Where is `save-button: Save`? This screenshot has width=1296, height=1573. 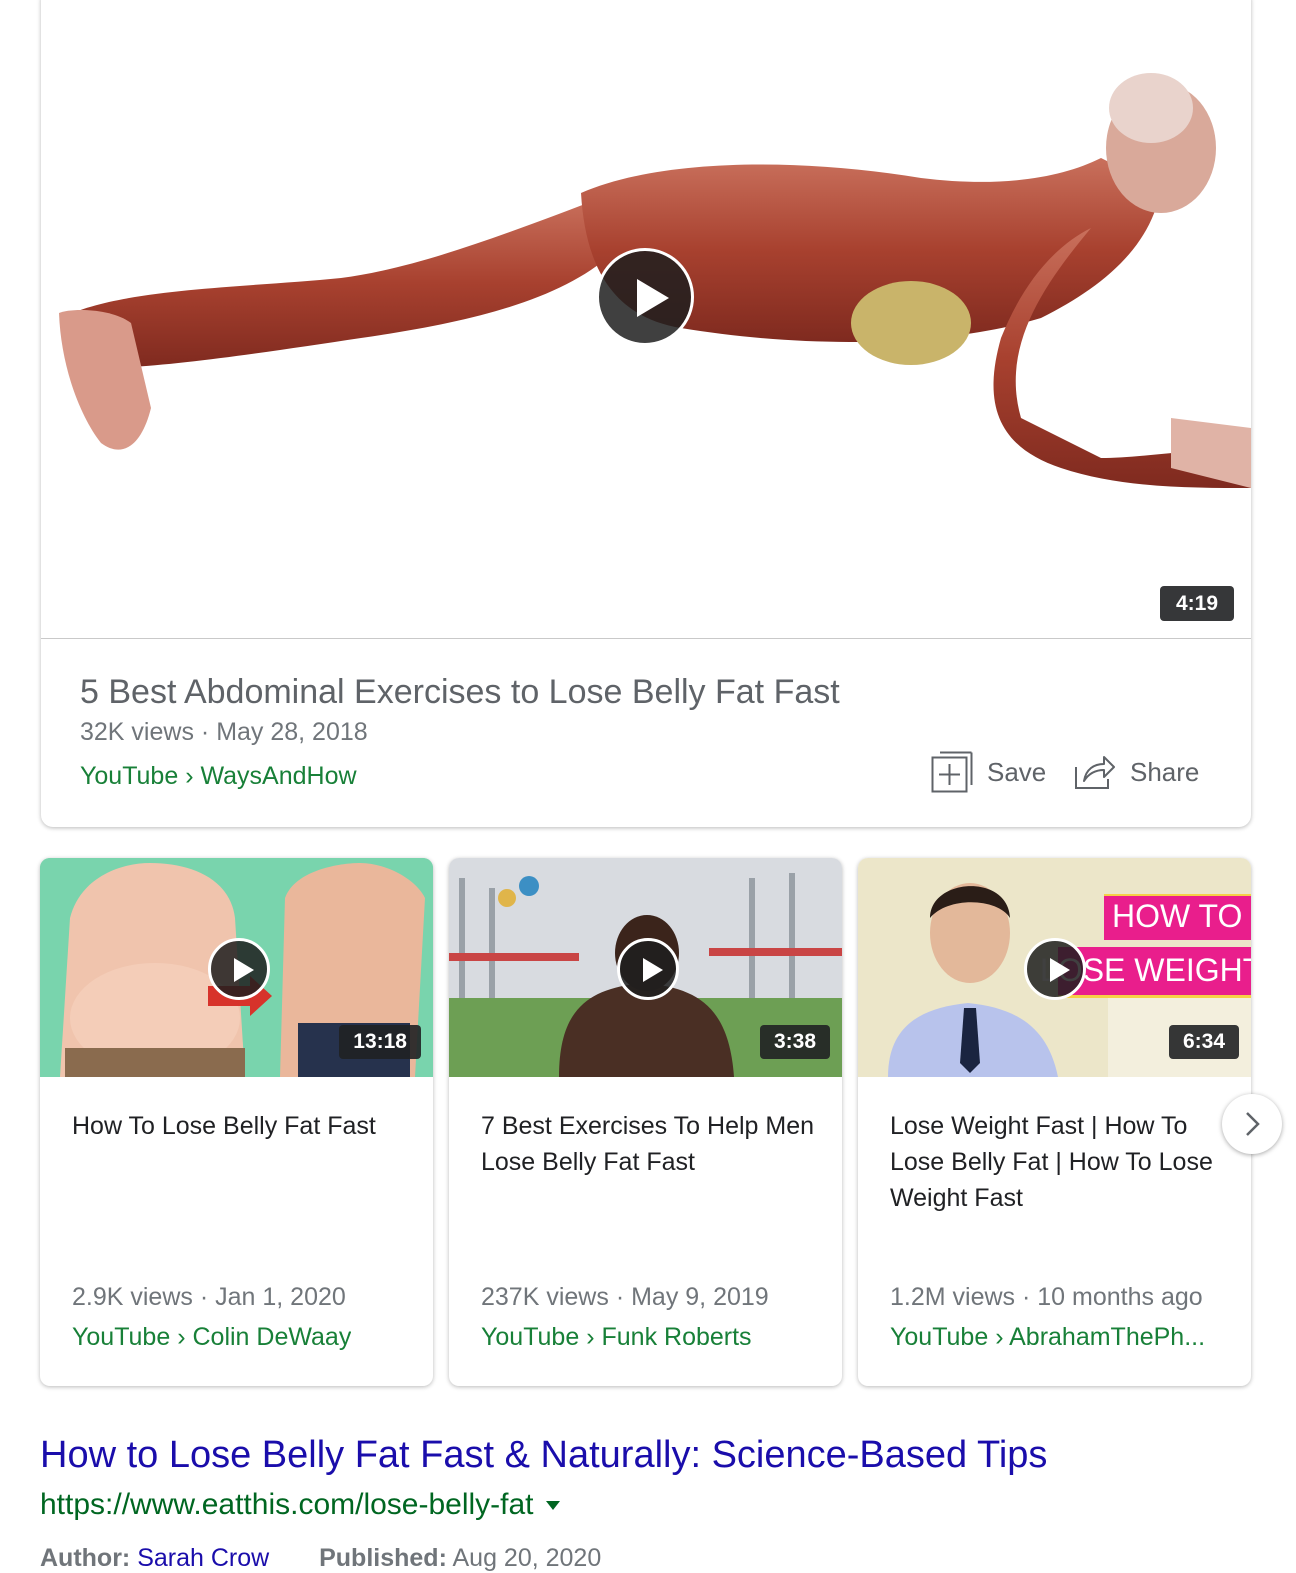 save-button: Save is located at coordinates (988, 772).